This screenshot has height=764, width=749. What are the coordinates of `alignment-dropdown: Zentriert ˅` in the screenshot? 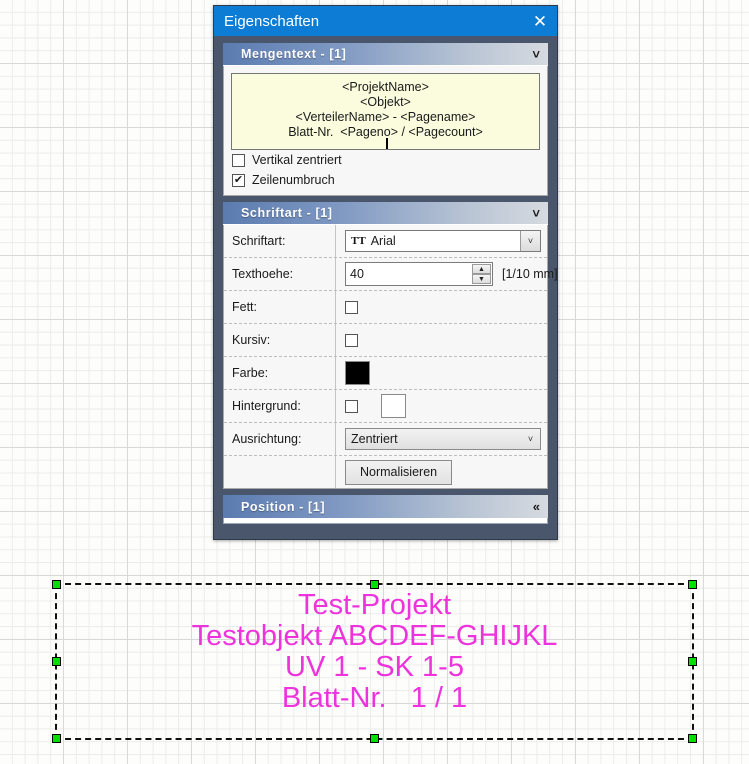 It's located at (443, 439).